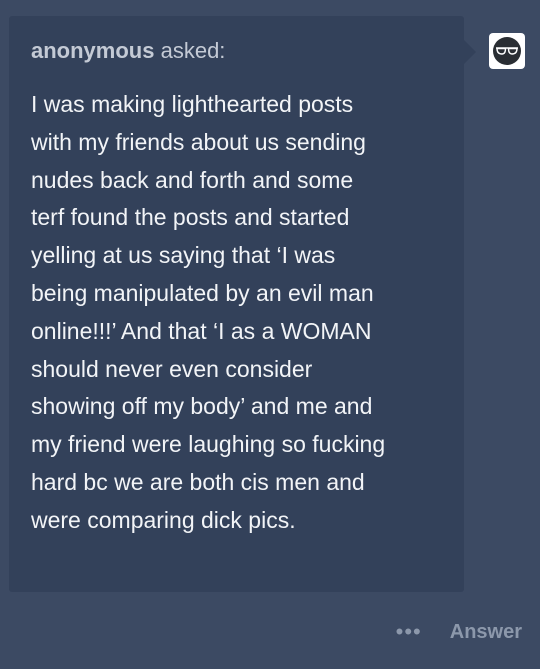 The height and width of the screenshot is (669, 540). Describe the element at coordinates (193, 50) in the screenshot. I see `asked-label: asked:` at that location.